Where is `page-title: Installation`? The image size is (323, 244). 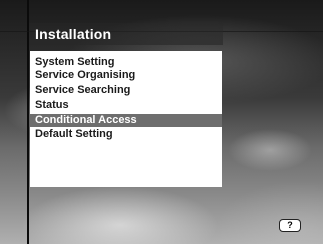 page-title: Installation is located at coordinates (73, 34).